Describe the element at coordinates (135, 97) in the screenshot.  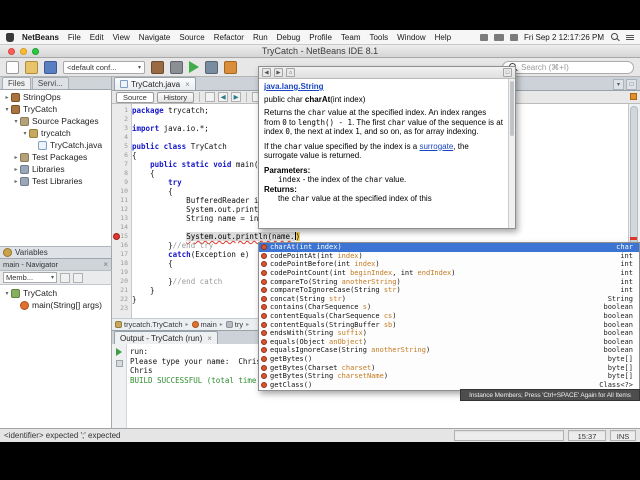
I see `source-view-button: Source` at that location.